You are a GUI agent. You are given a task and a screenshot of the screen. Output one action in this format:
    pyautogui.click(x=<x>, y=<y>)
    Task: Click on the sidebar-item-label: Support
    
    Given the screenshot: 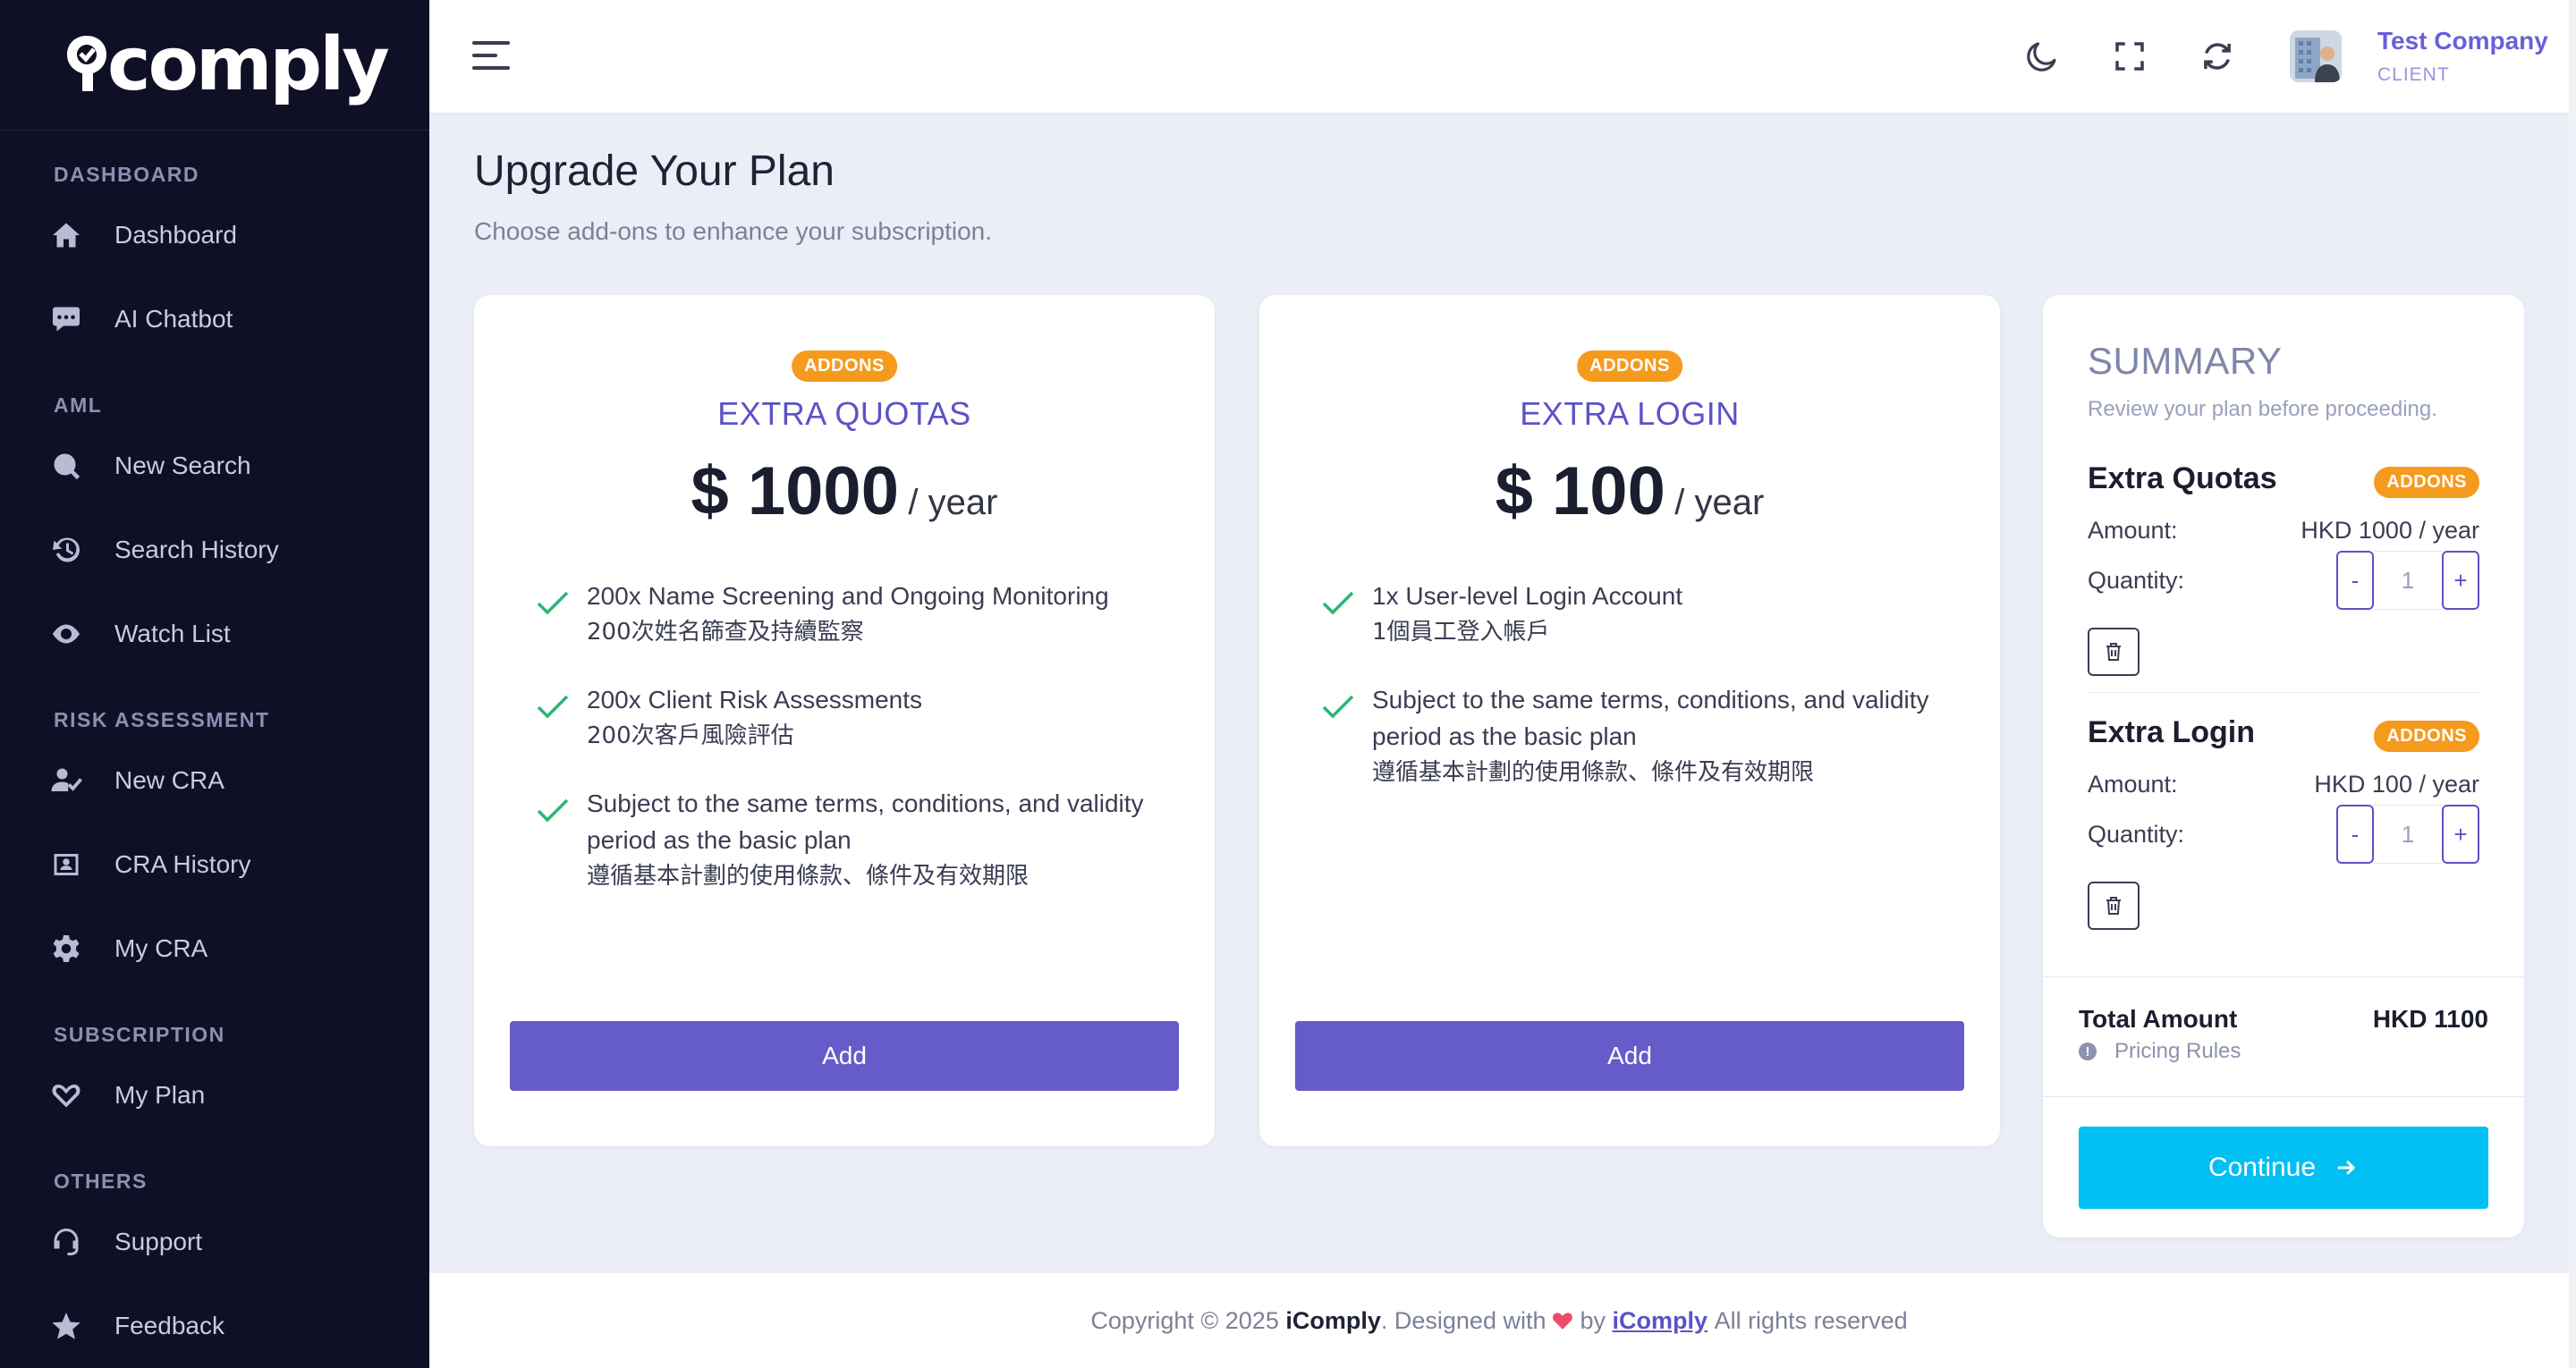 What is the action you would take?
    pyautogui.click(x=158, y=1241)
    